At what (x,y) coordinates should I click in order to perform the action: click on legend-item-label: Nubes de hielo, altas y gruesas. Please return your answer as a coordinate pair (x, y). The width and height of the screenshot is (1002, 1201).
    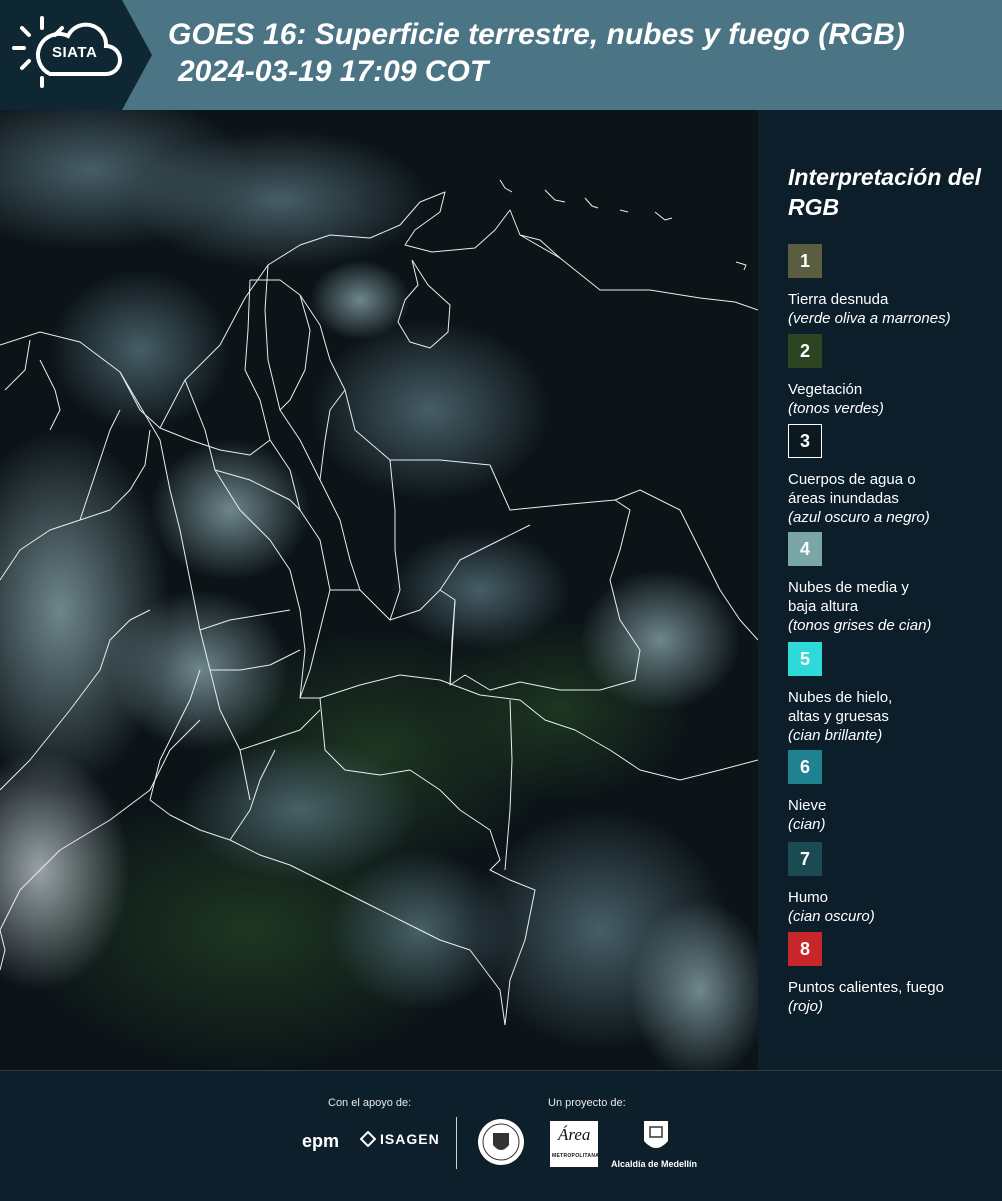
    Looking at the image, I should click on (840, 707).